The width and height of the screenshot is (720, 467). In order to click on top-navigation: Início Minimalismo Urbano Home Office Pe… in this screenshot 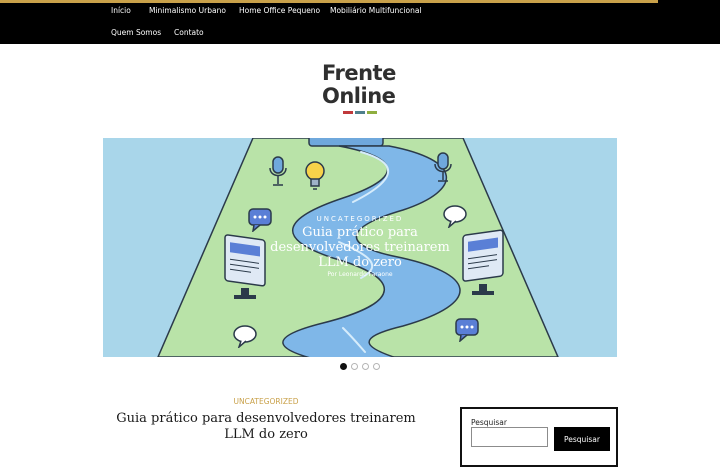, I will do `click(360, 22)`.